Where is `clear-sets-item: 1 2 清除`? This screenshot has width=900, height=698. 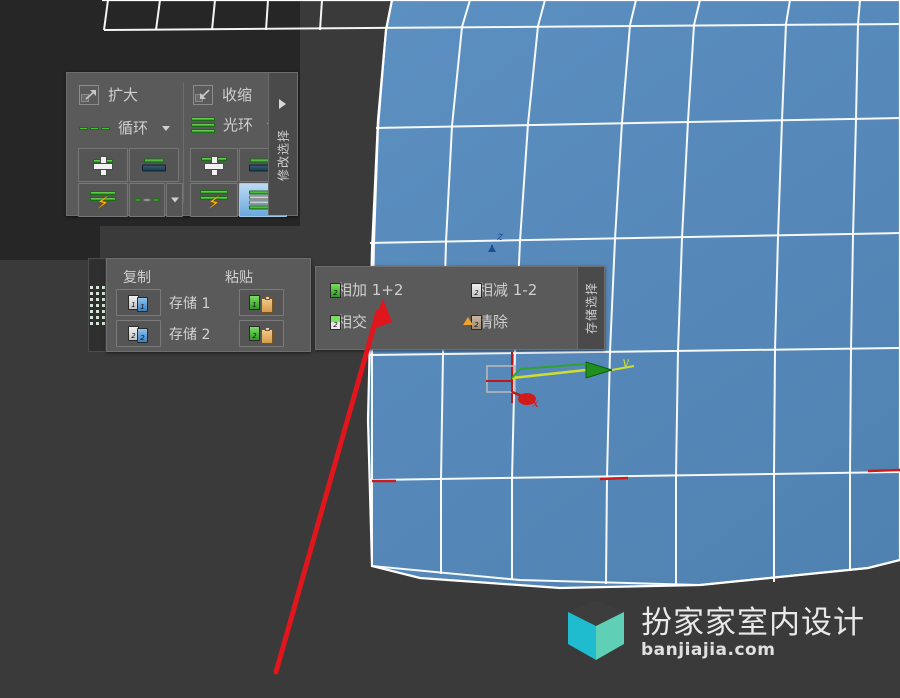
clear-sets-item: 1 2 清除 is located at coordinates (486, 322).